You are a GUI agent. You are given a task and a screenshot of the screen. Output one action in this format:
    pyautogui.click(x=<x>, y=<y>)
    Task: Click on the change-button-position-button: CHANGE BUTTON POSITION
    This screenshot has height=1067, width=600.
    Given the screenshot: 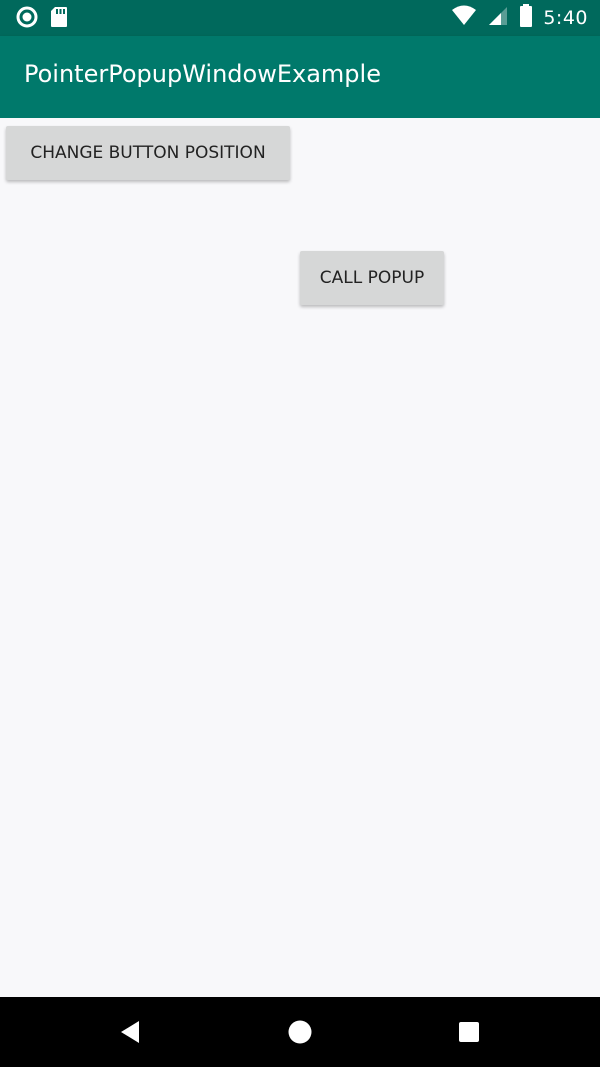 What is the action you would take?
    pyautogui.click(x=148, y=153)
    